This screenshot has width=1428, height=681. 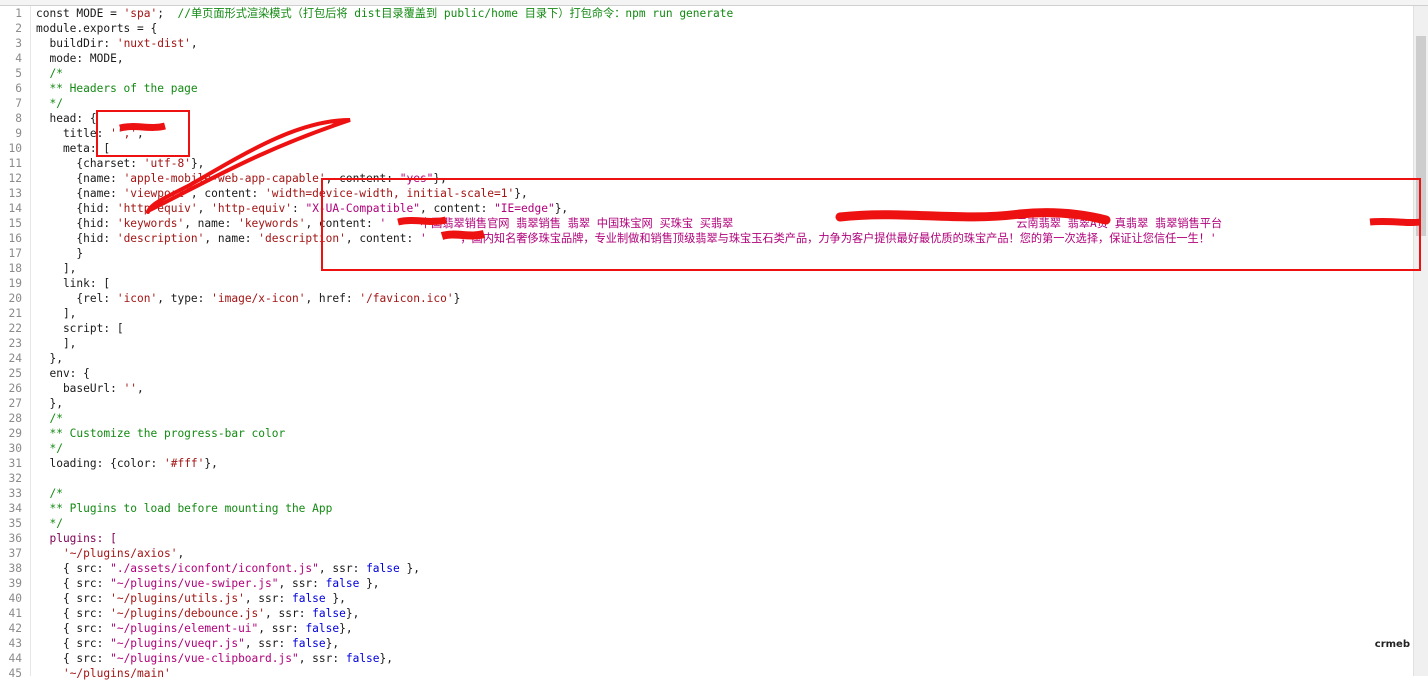 What do you see at coordinates (714, 388) in the screenshot?
I see `code-line: 26 baseUrl: '',` at bounding box center [714, 388].